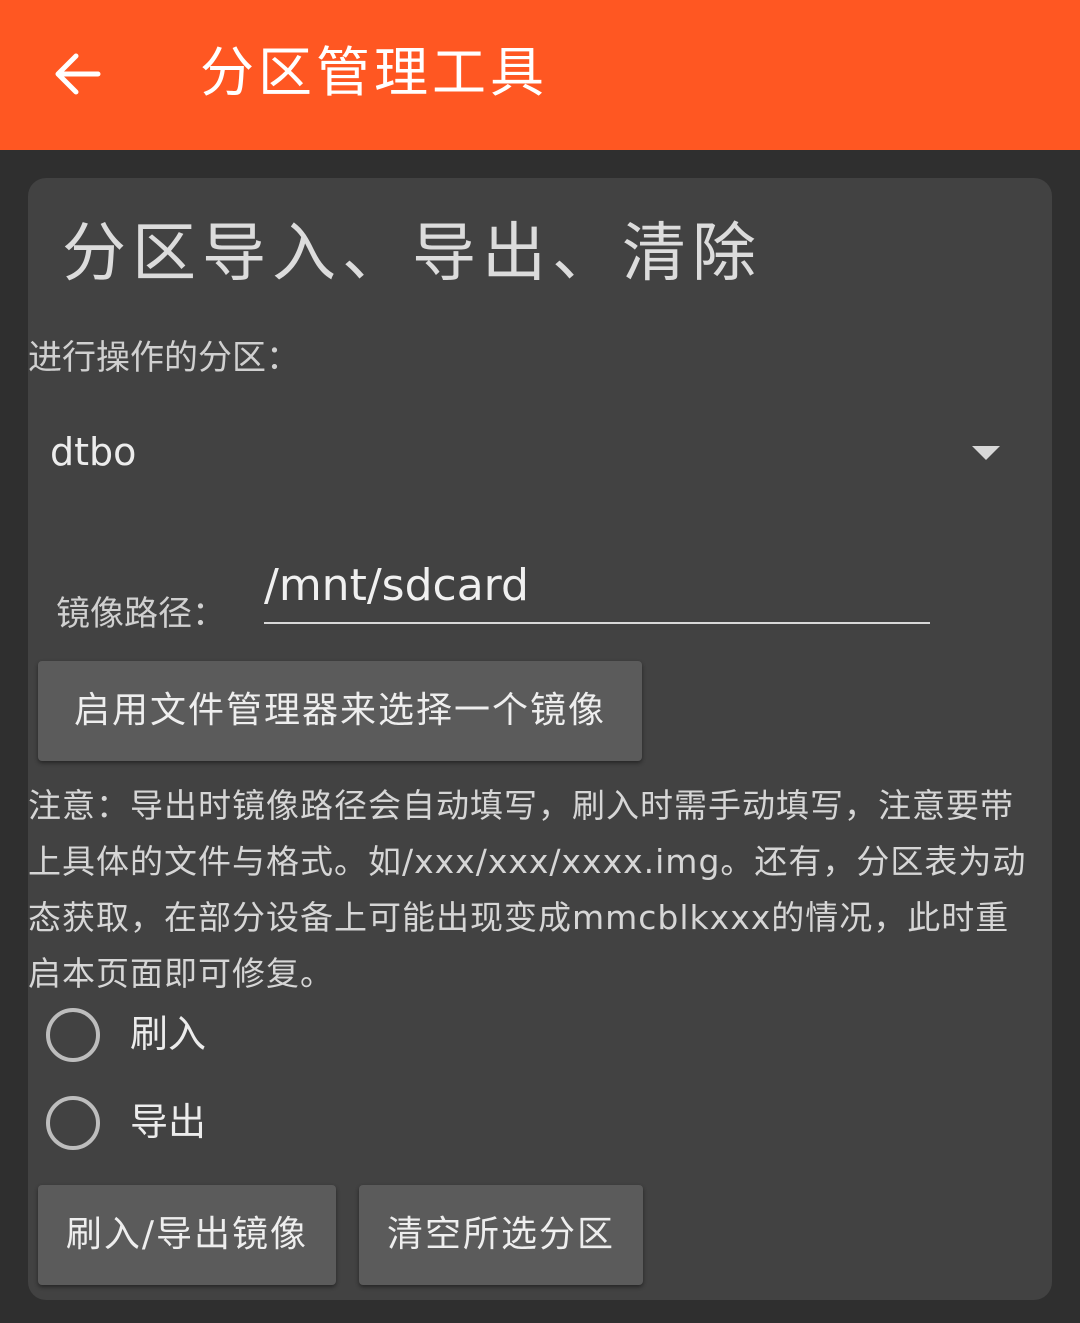 This screenshot has height=1323, width=1080. What do you see at coordinates (340, 711) in the screenshot?
I see `file-manager-button: 启用文件管理器来选择一个镜像` at bounding box center [340, 711].